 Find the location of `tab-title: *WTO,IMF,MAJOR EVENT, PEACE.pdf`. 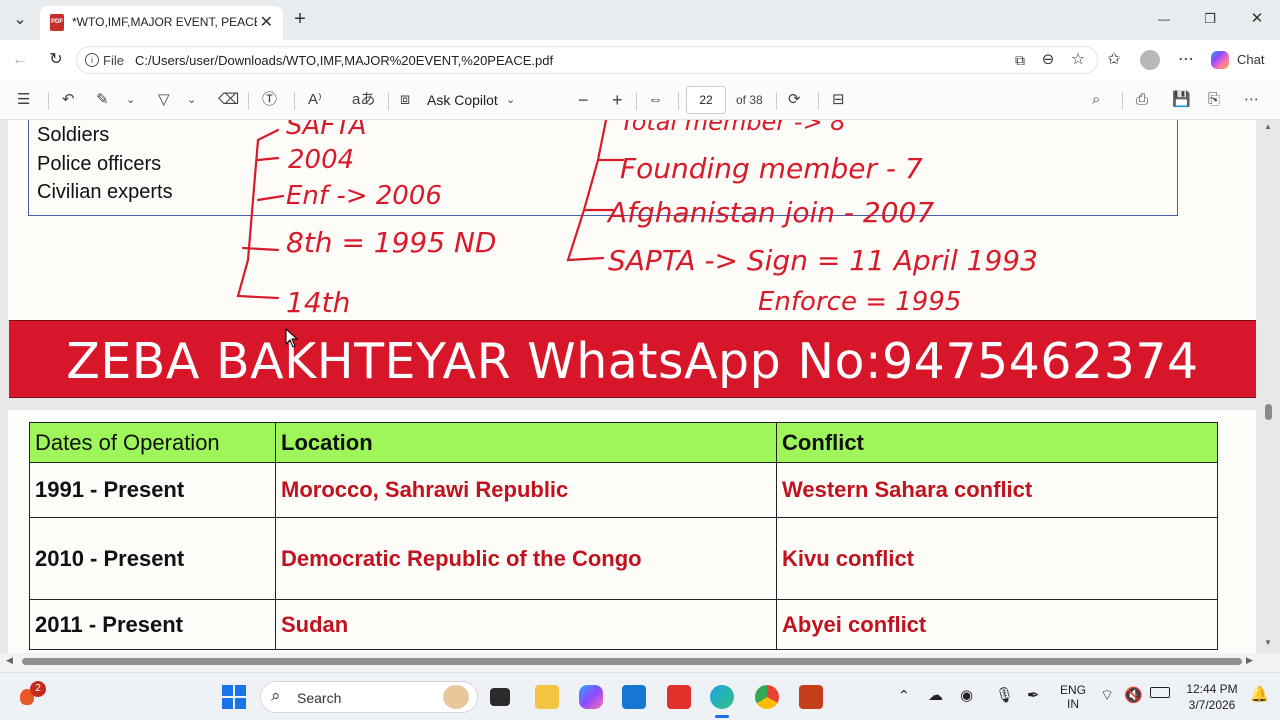

tab-title: *WTO,IMF,MAJOR EVENT, PEACE.pdf is located at coordinates (164, 22).